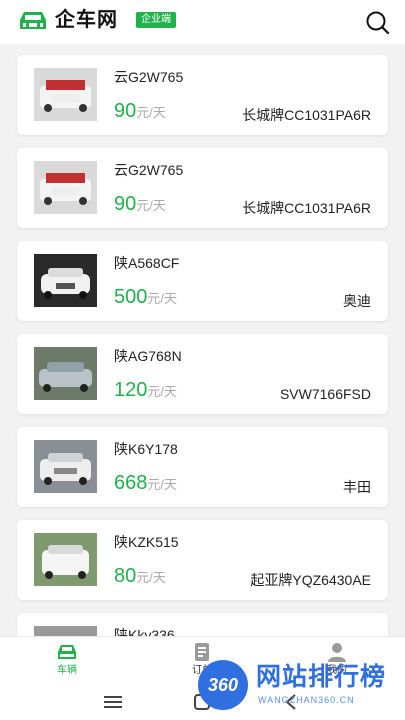 Image resolution: width=405 pixels, height=720 pixels. Describe the element at coordinates (292, 702) in the screenshot. I see `back-icon` at that location.